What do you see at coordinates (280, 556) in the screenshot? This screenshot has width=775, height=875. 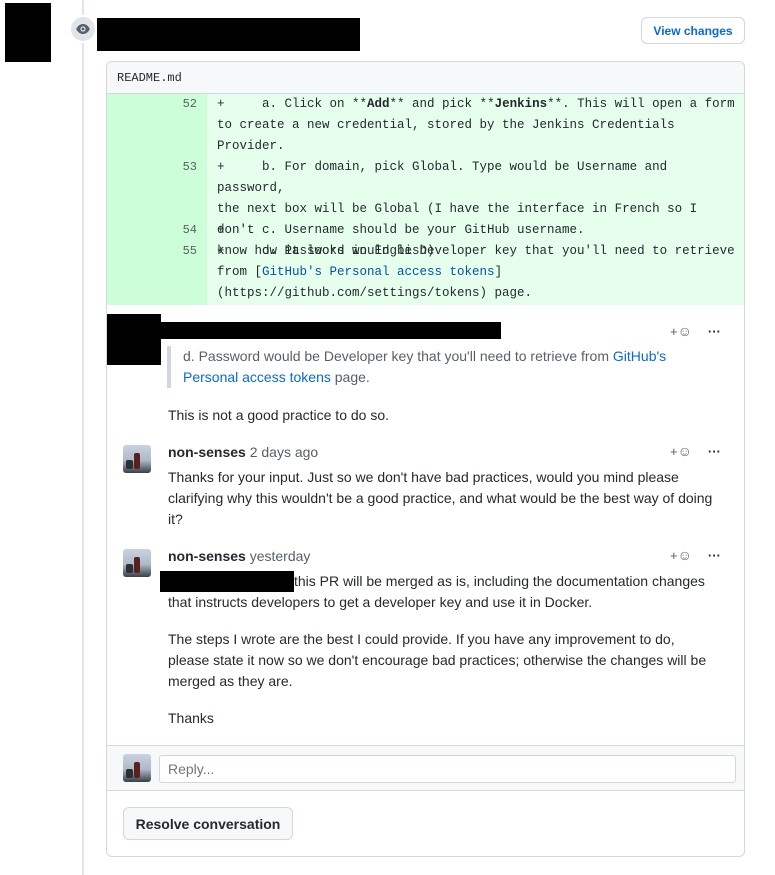 I see `comment-time: yesterday` at bounding box center [280, 556].